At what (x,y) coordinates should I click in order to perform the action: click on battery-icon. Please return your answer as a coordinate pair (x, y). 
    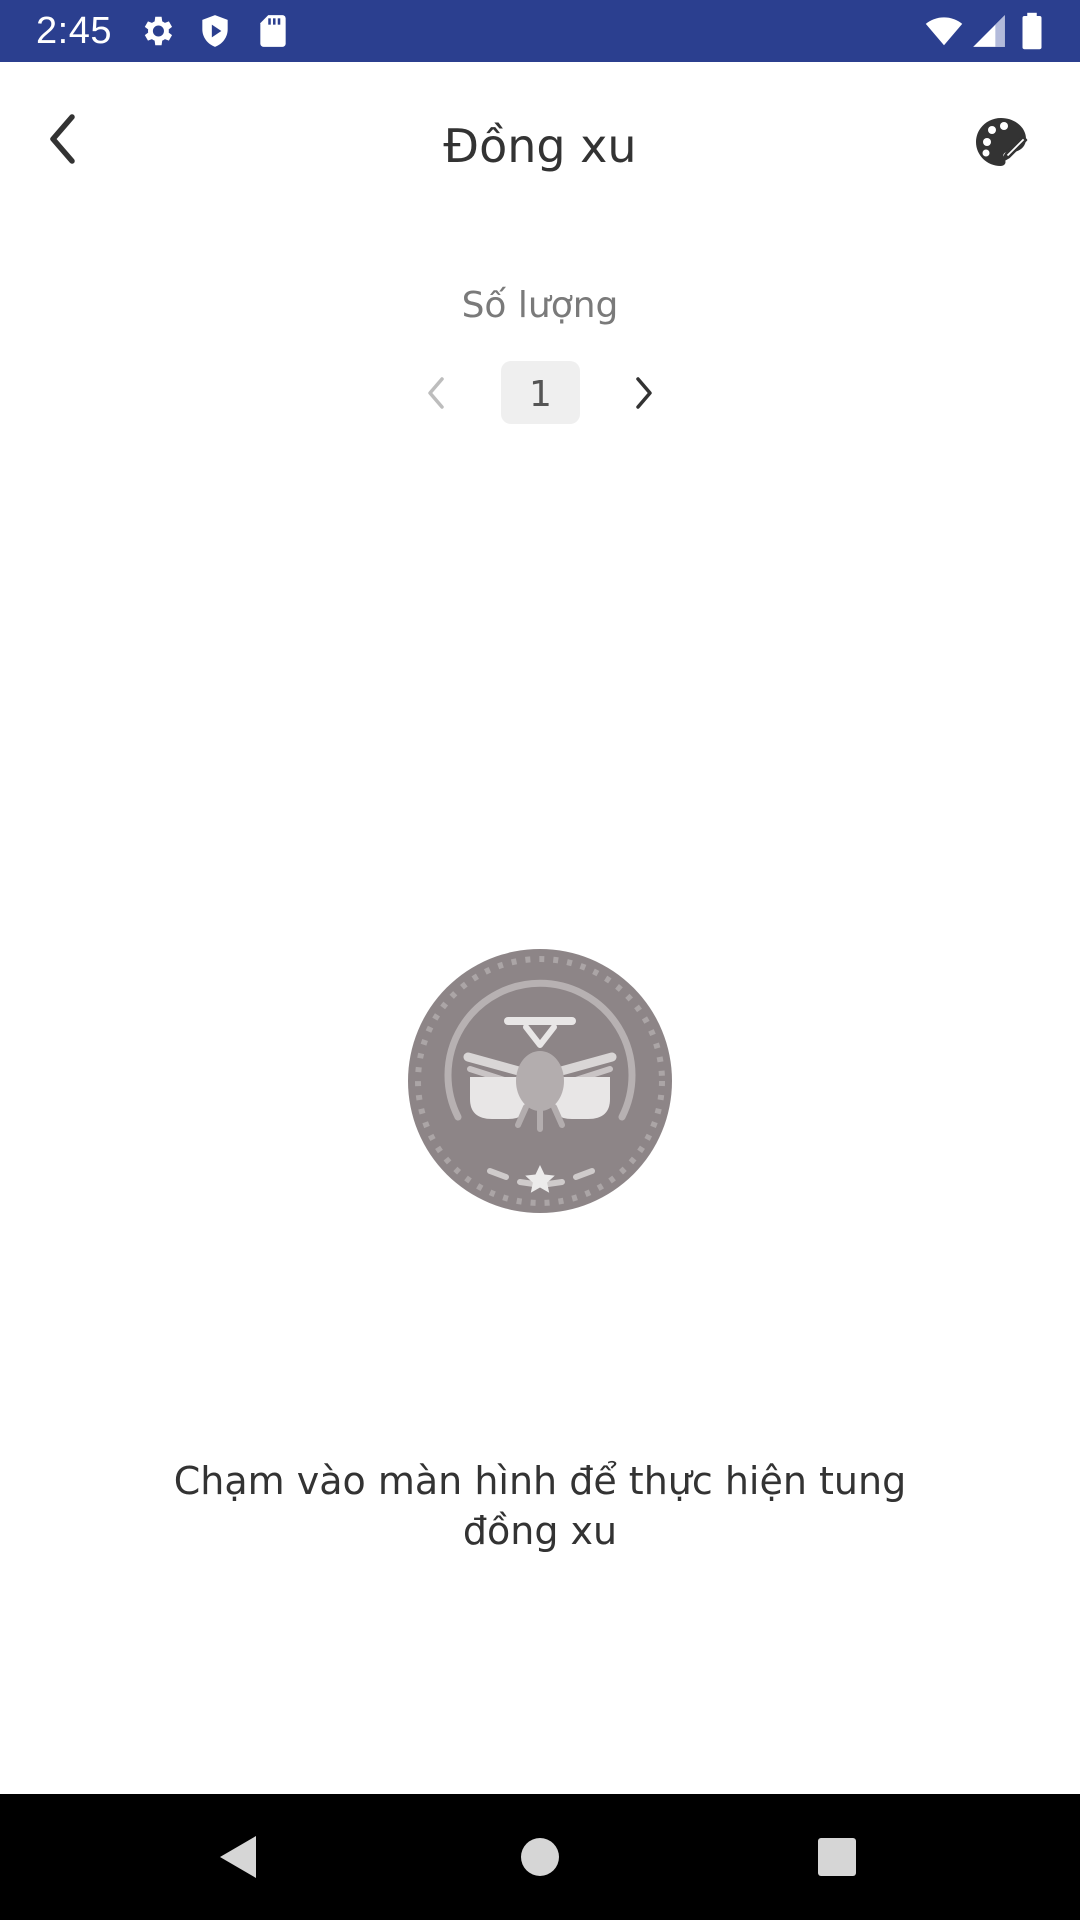
    Looking at the image, I should click on (1032, 31).